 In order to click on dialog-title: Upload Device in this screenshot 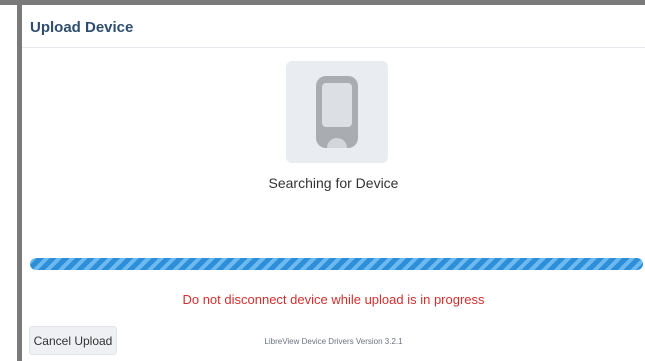, I will do `click(82, 27)`.